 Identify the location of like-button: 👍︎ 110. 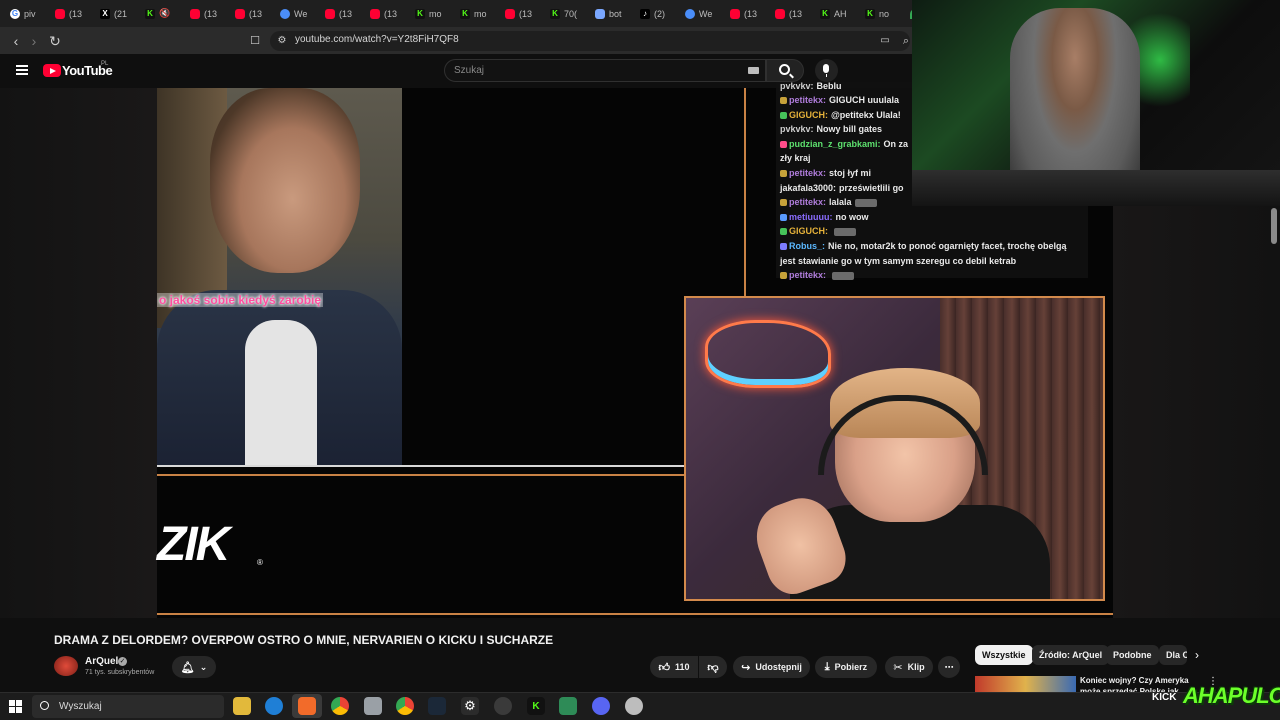
(674, 667).